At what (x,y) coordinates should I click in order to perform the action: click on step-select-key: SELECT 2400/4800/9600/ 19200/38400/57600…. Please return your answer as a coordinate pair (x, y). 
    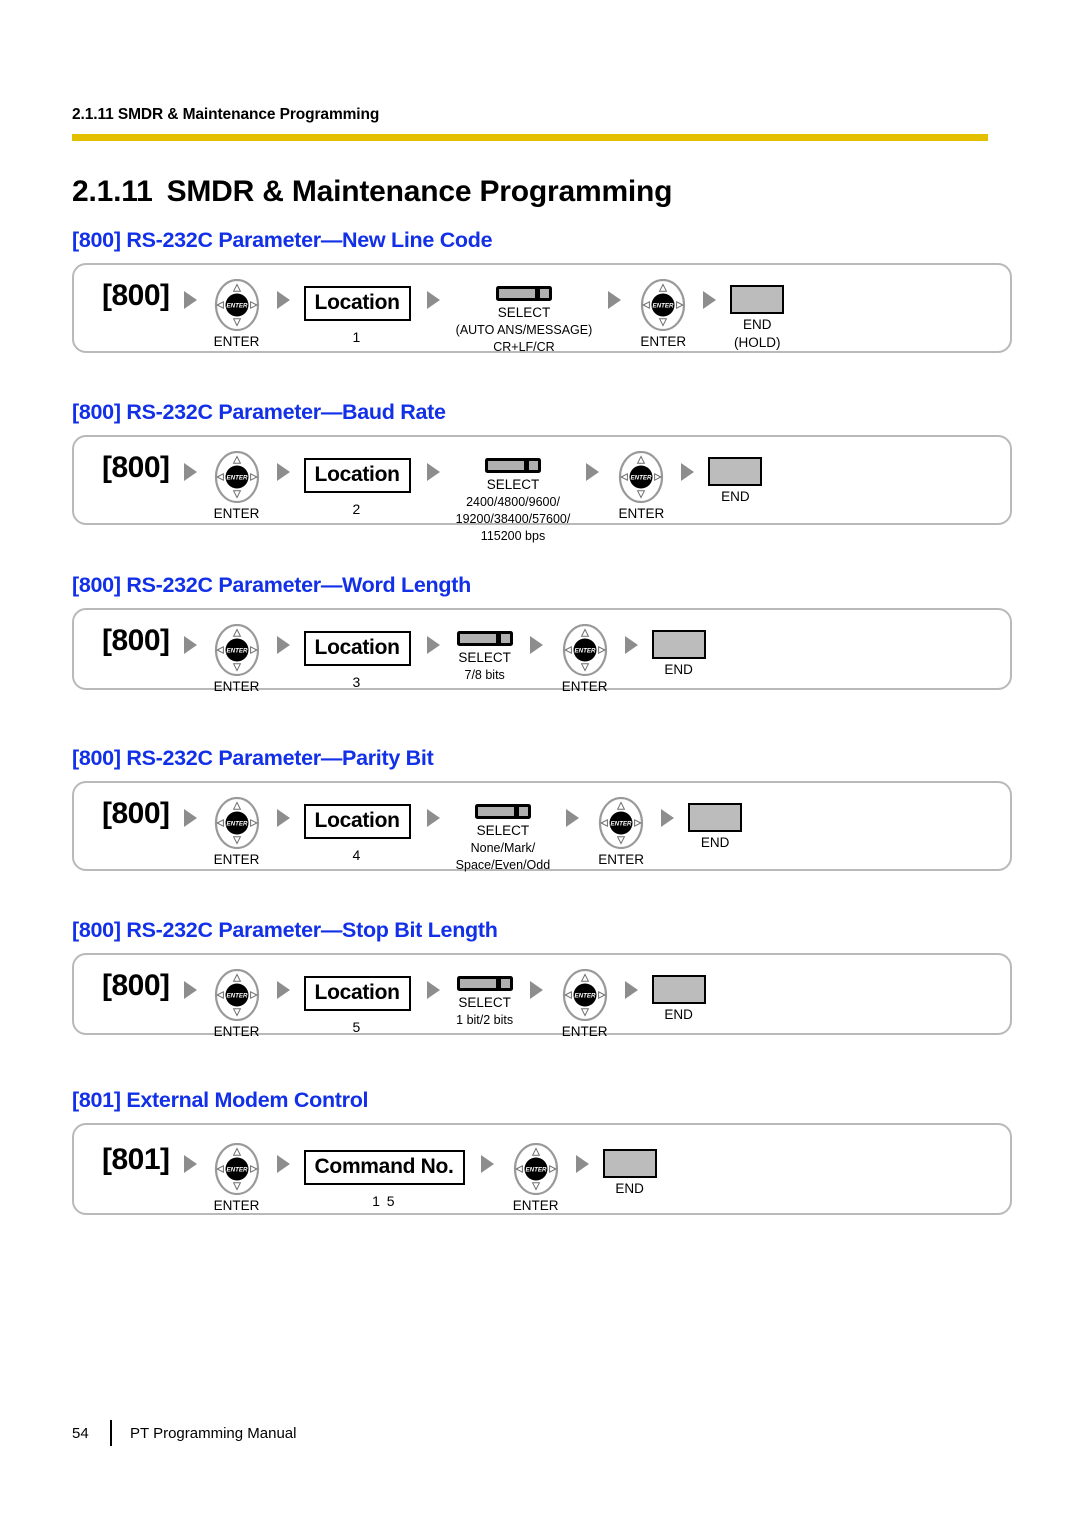
    Looking at the image, I should click on (513, 500).